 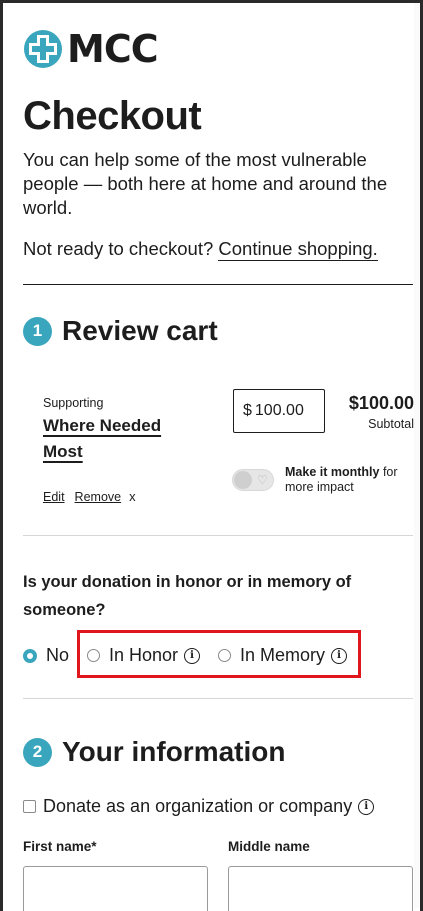 What do you see at coordinates (262, 480) in the screenshot?
I see `heart-icon: ♡` at bounding box center [262, 480].